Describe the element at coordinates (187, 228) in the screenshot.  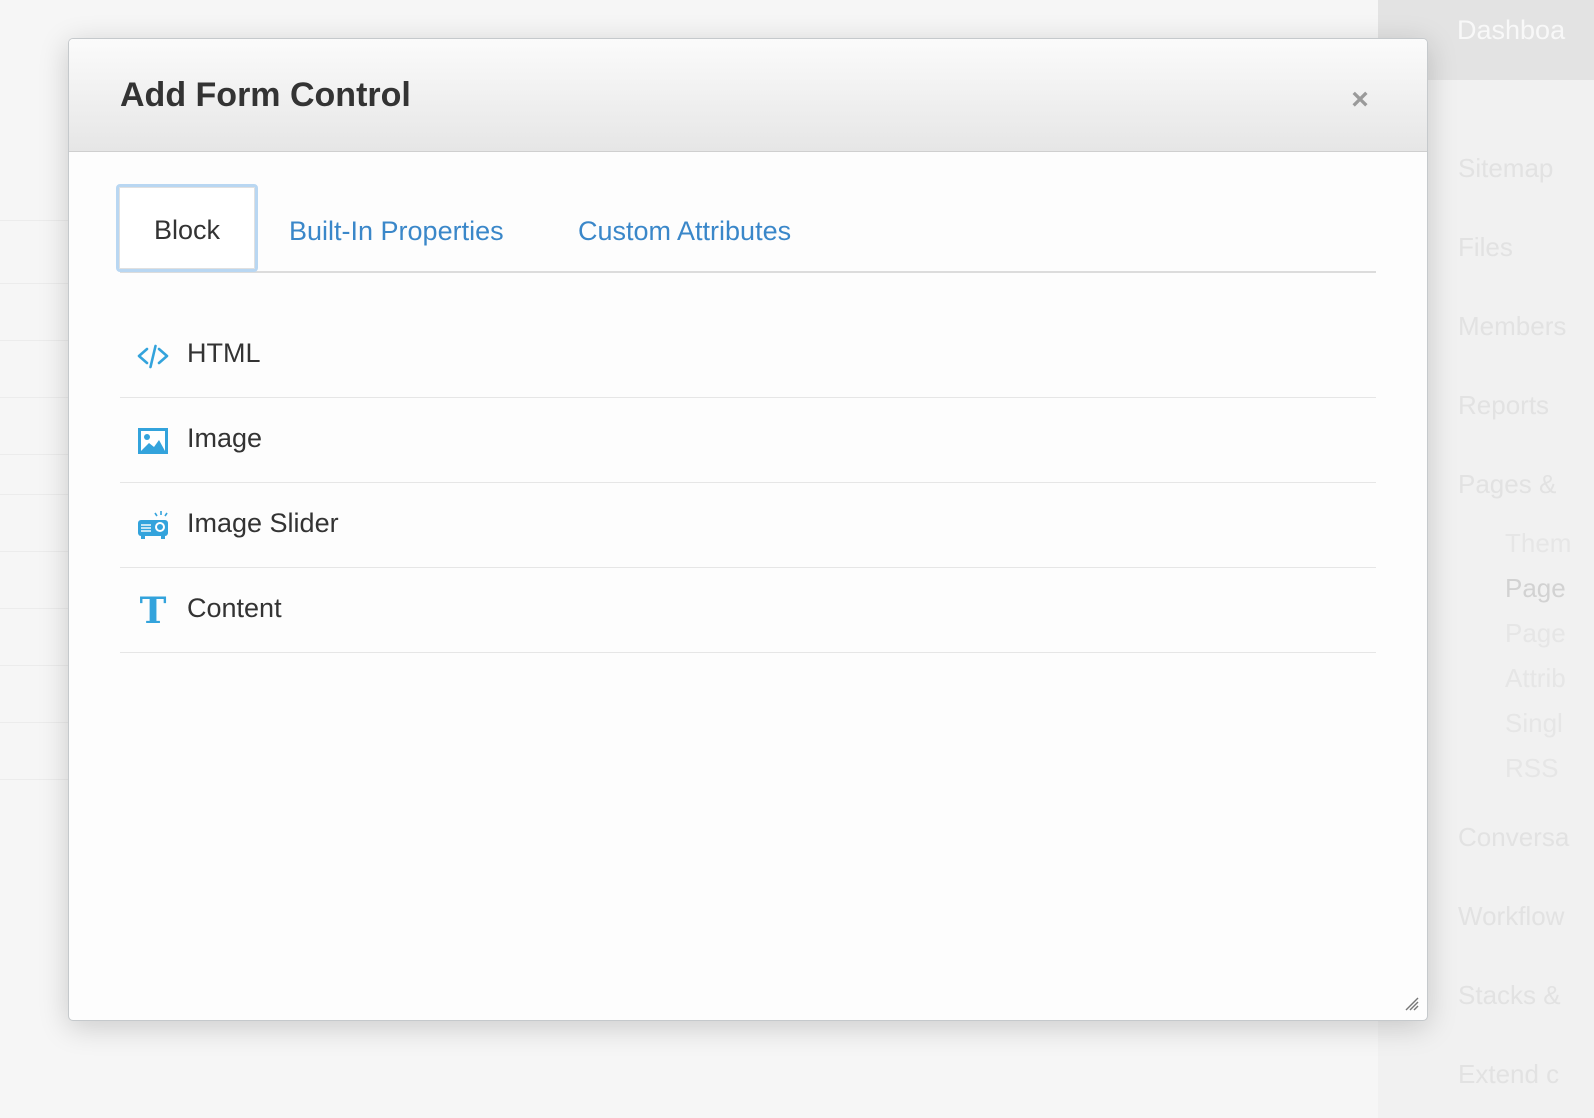
I see `tab-block: Block` at that location.